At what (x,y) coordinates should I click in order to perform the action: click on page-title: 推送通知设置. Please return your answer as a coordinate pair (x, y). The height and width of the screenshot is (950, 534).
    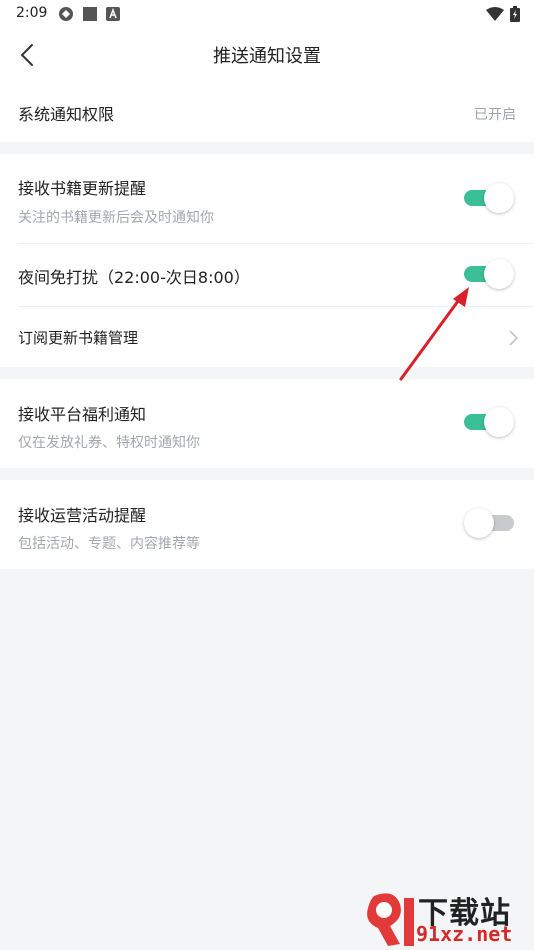
    Looking at the image, I should click on (267, 56).